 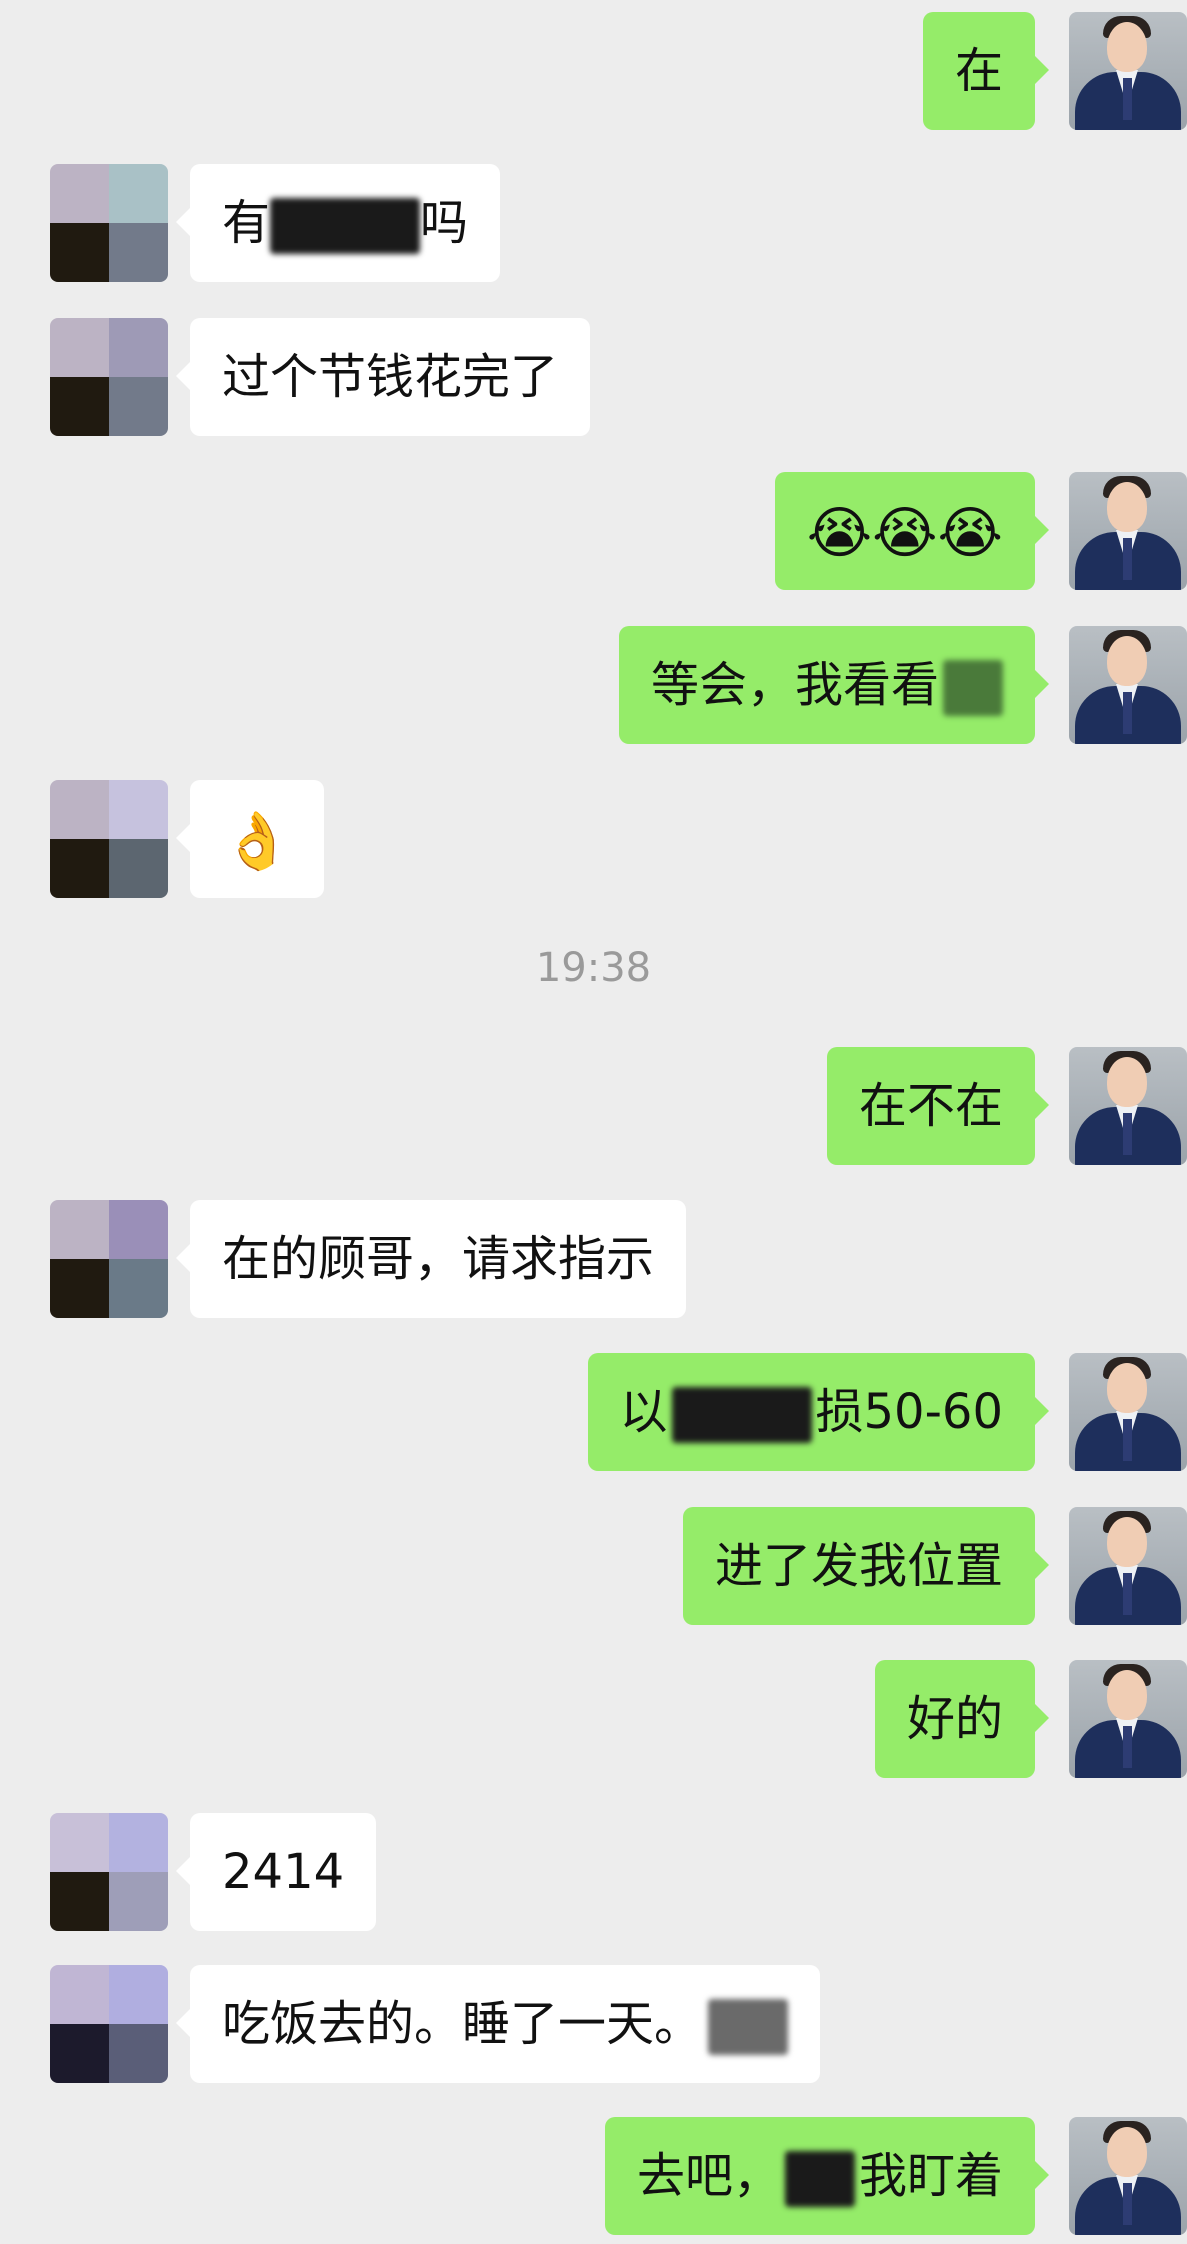 I want to click on message-text: 好的, so click(x=954, y=1719).